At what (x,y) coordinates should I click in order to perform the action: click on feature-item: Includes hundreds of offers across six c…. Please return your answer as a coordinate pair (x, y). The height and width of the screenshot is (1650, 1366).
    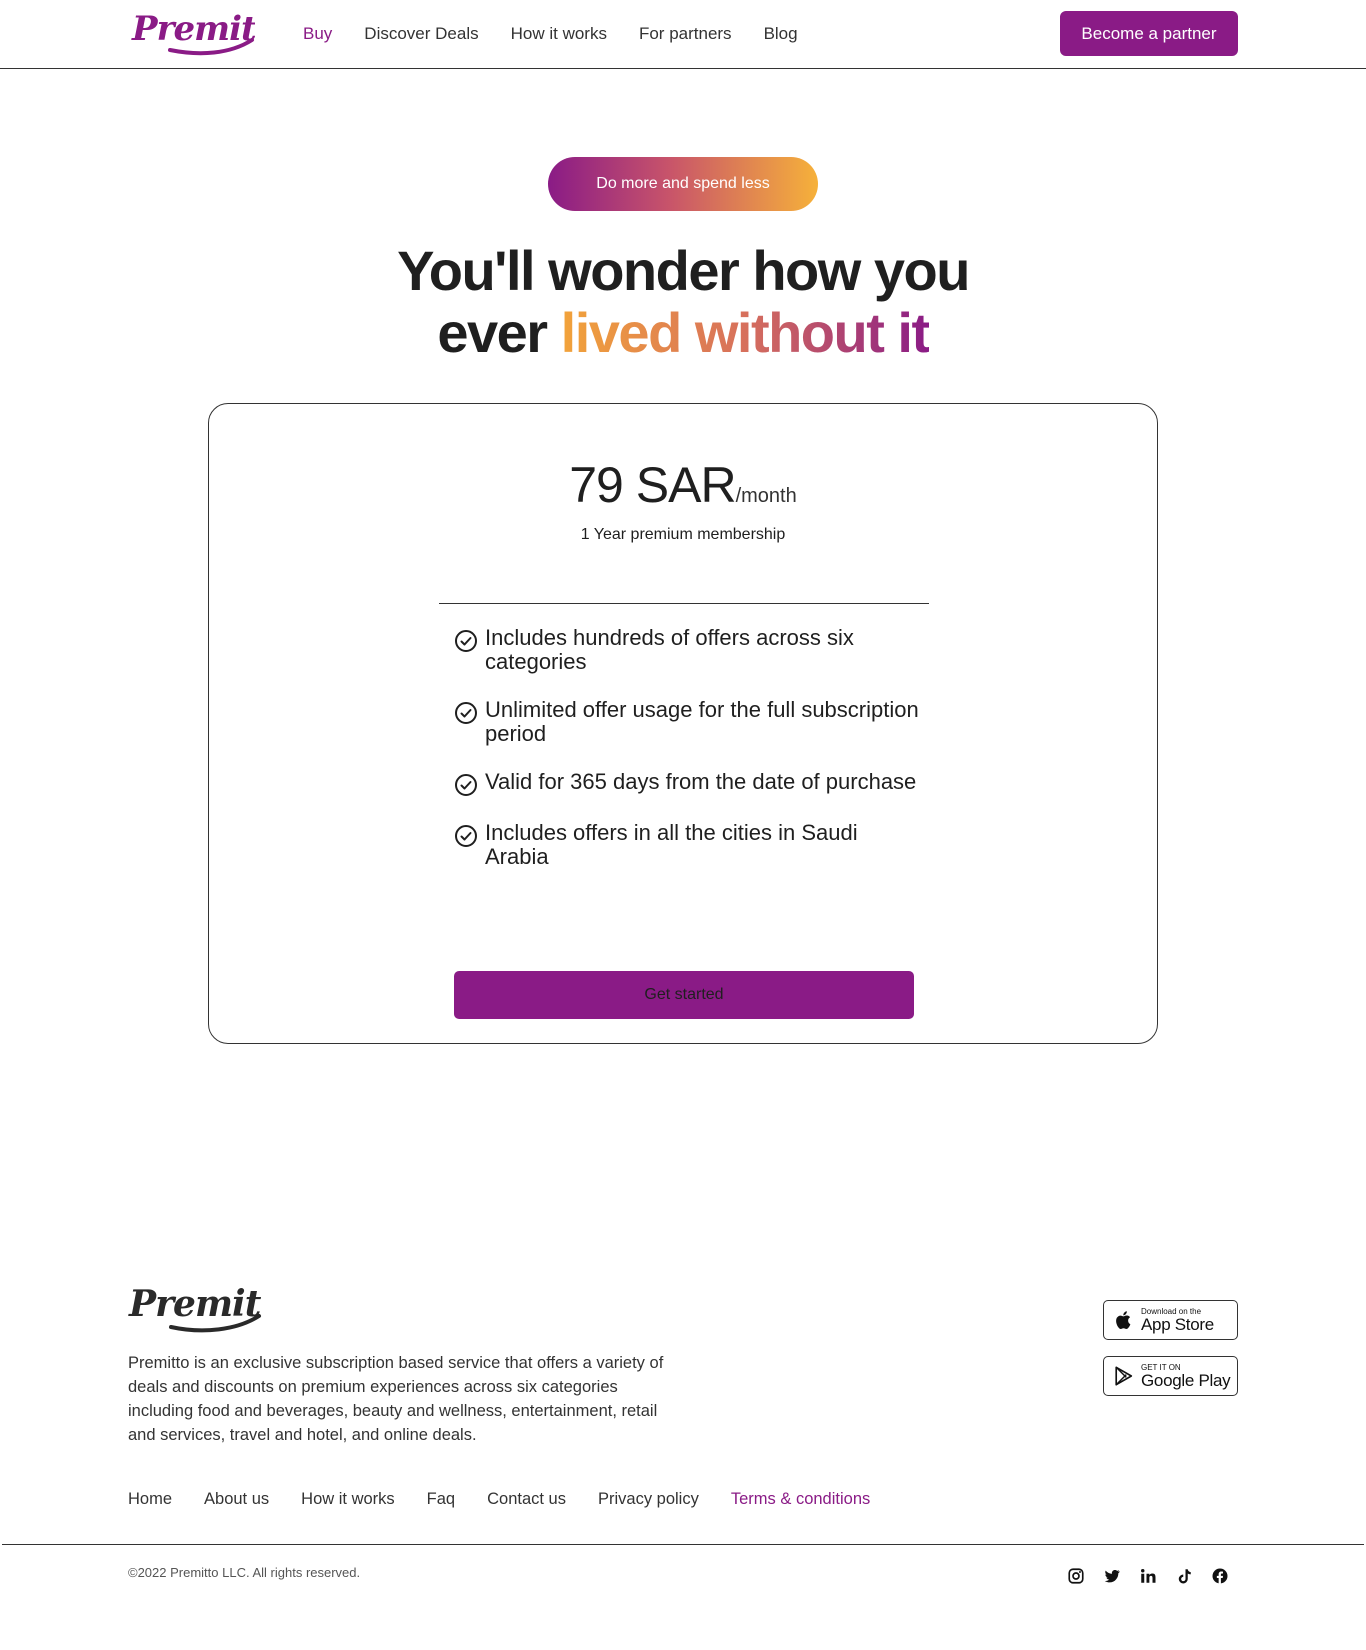
    Looking at the image, I should click on (689, 650).